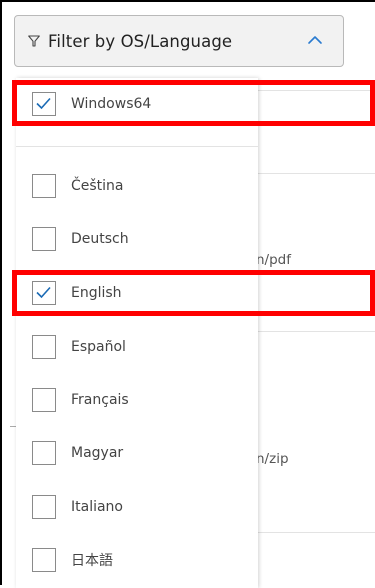 Image resolution: width=375 pixels, height=588 pixels. What do you see at coordinates (315, 40) in the screenshot?
I see `chevron-up-icon` at bounding box center [315, 40].